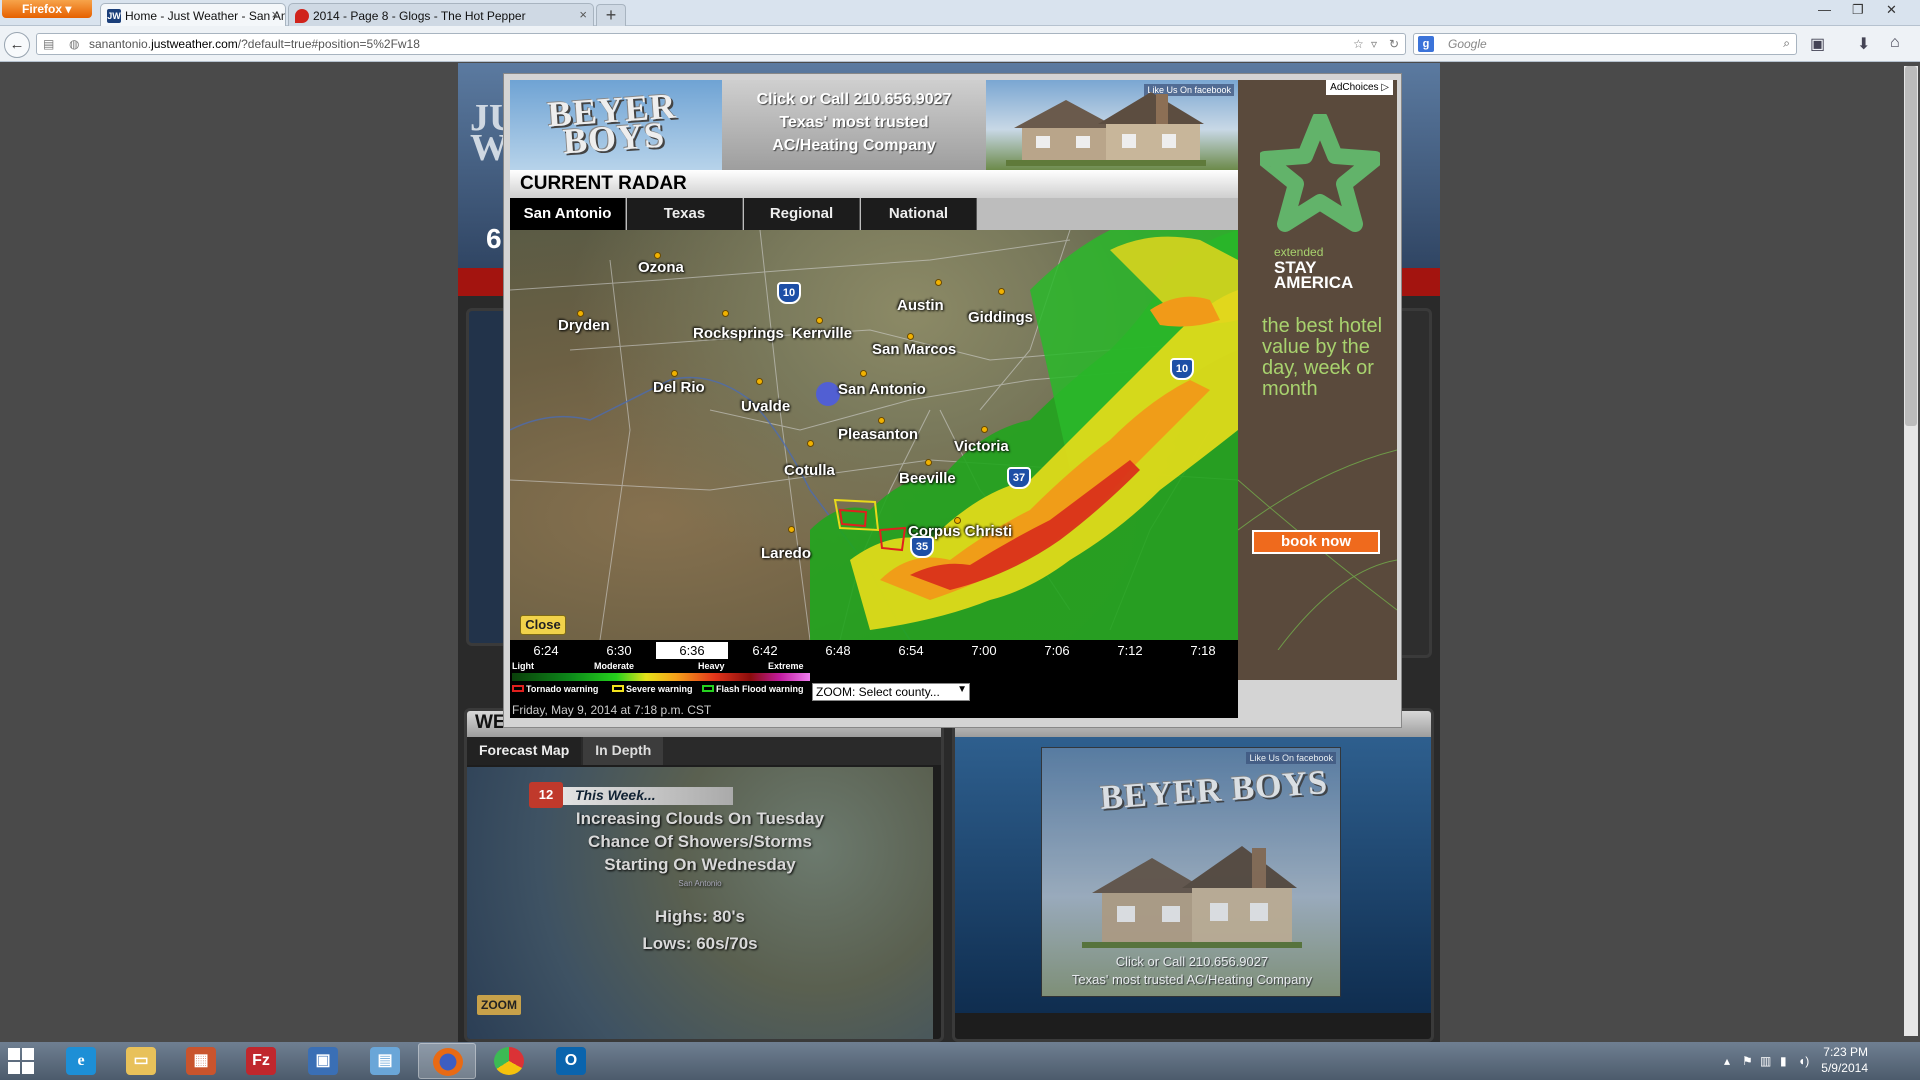 This screenshot has height=1080, width=1920. I want to click on severe-warning-label: Severe warning, so click(659, 689).